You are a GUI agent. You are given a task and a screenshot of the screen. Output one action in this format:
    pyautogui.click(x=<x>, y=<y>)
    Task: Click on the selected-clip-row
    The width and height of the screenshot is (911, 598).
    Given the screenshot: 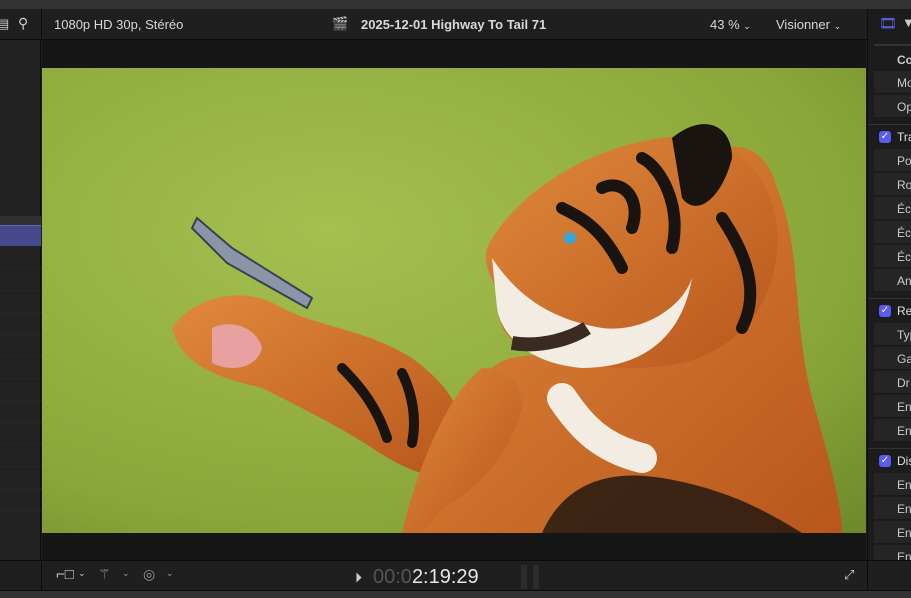 What is the action you would take?
    pyautogui.click(x=20, y=235)
    